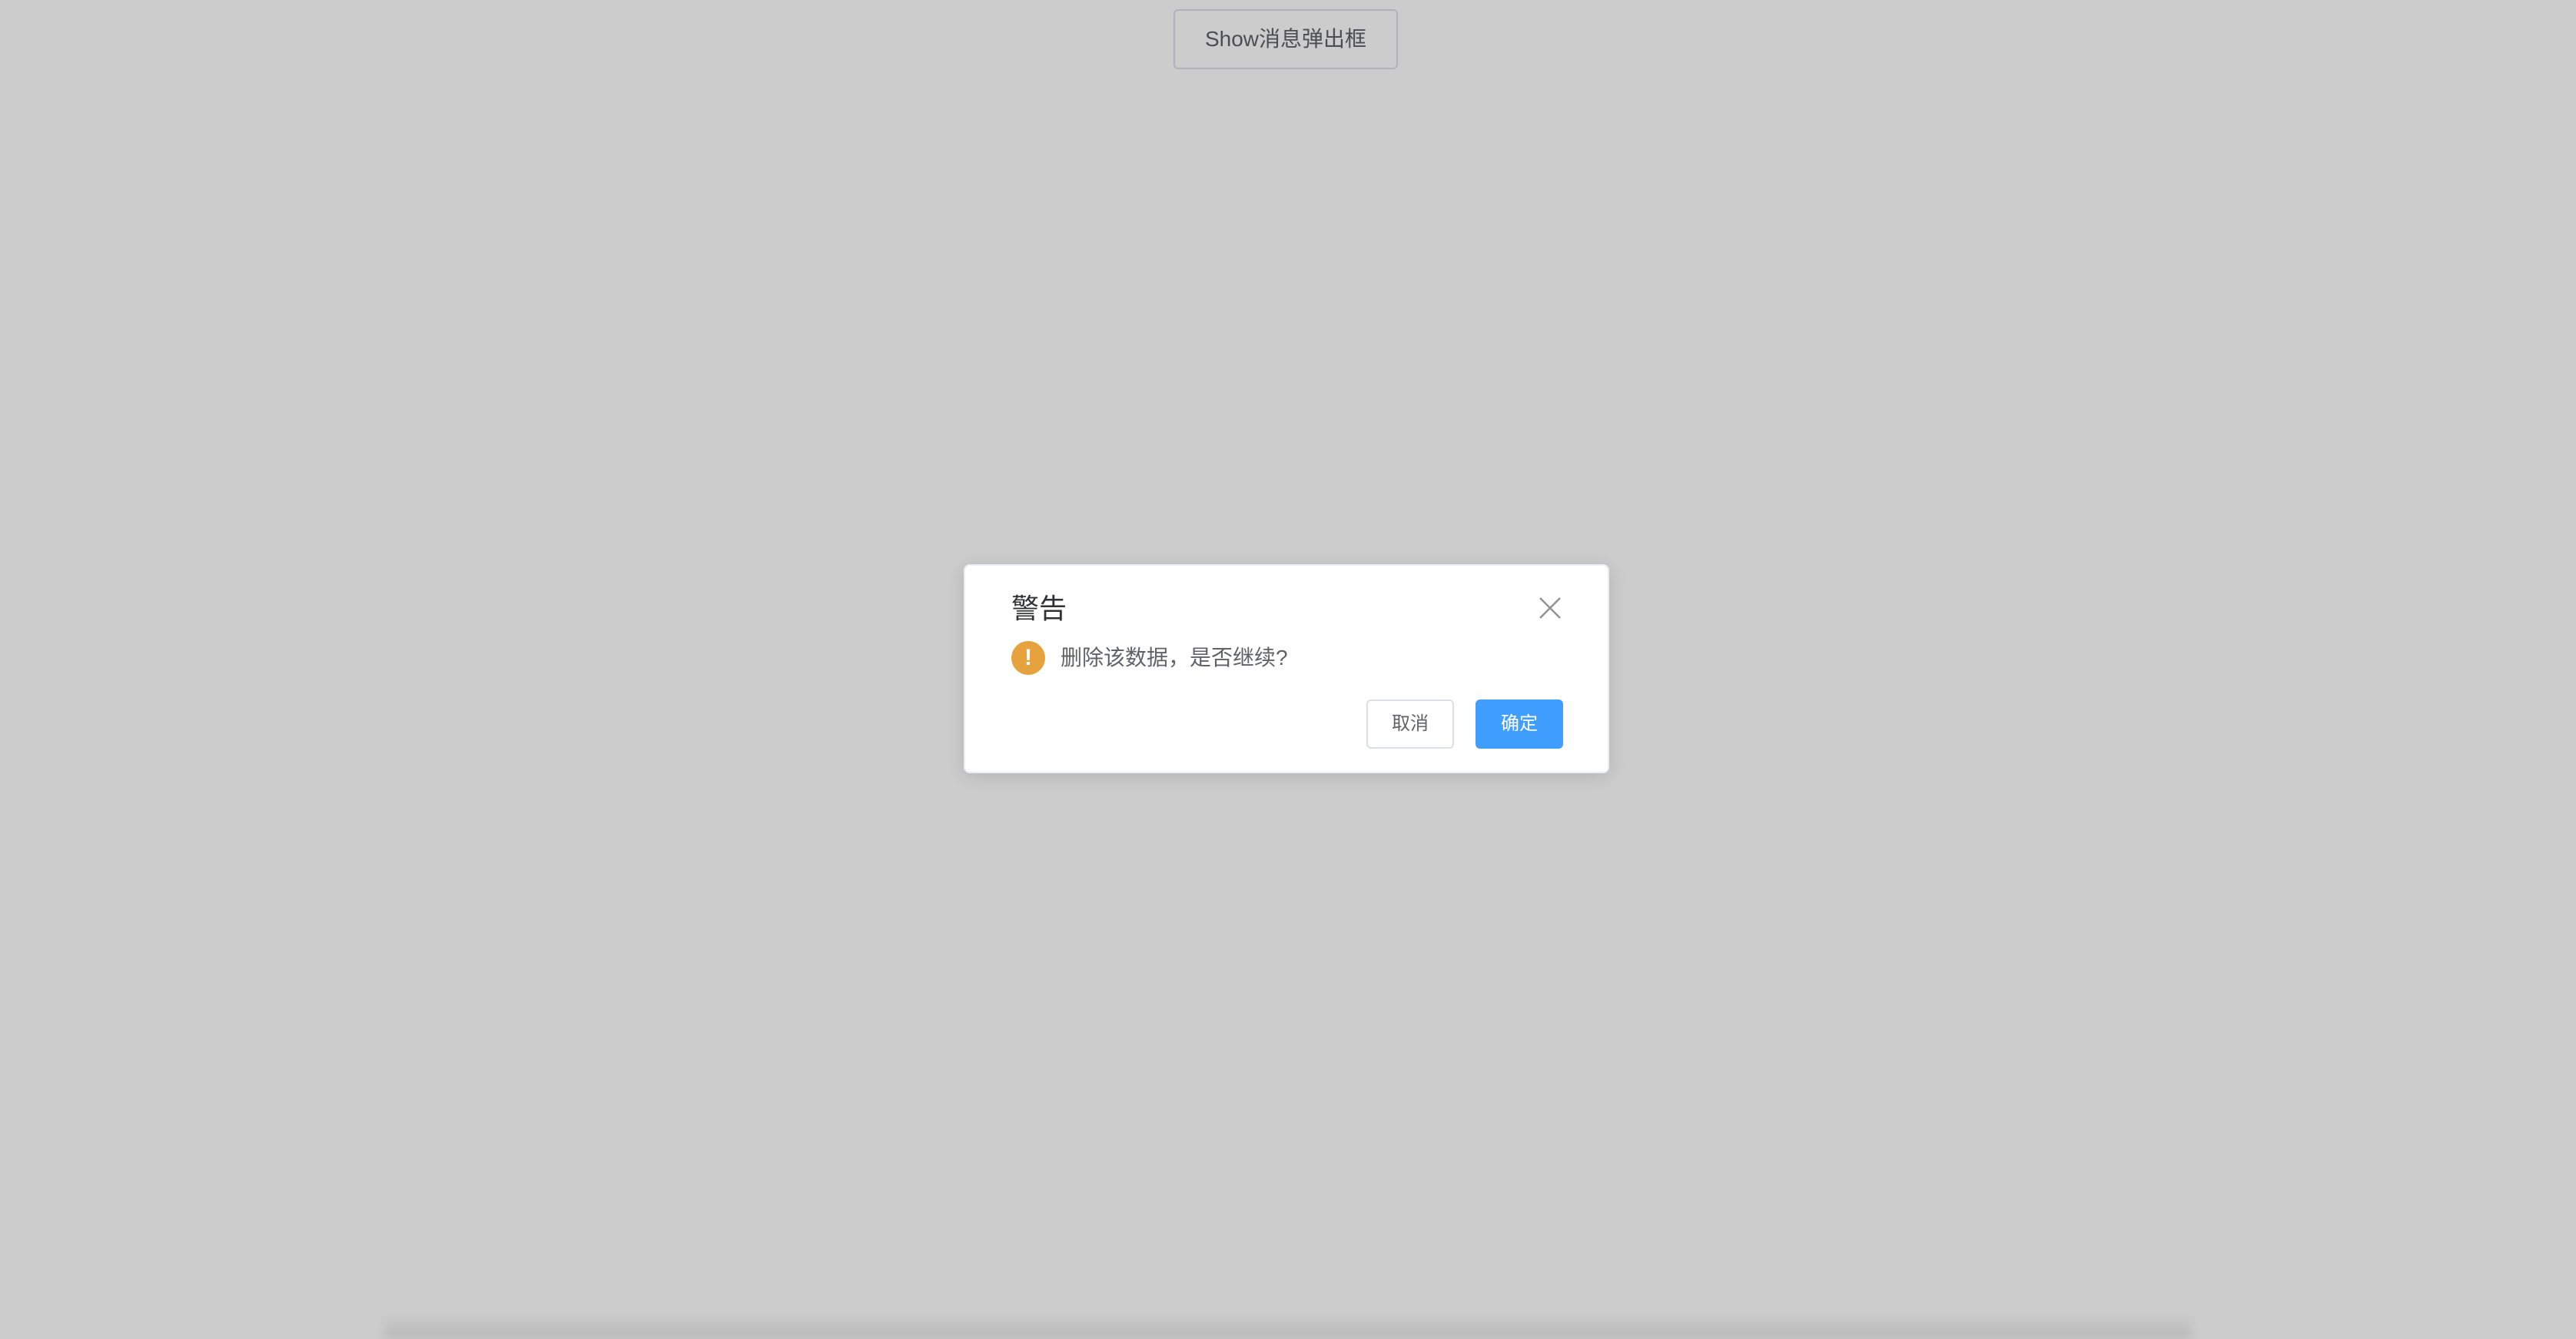 The height and width of the screenshot is (1339, 2576). I want to click on message-box-dialog: 警告 ! 删除该数据，是否继续? 取消 确定, so click(1286, 668).